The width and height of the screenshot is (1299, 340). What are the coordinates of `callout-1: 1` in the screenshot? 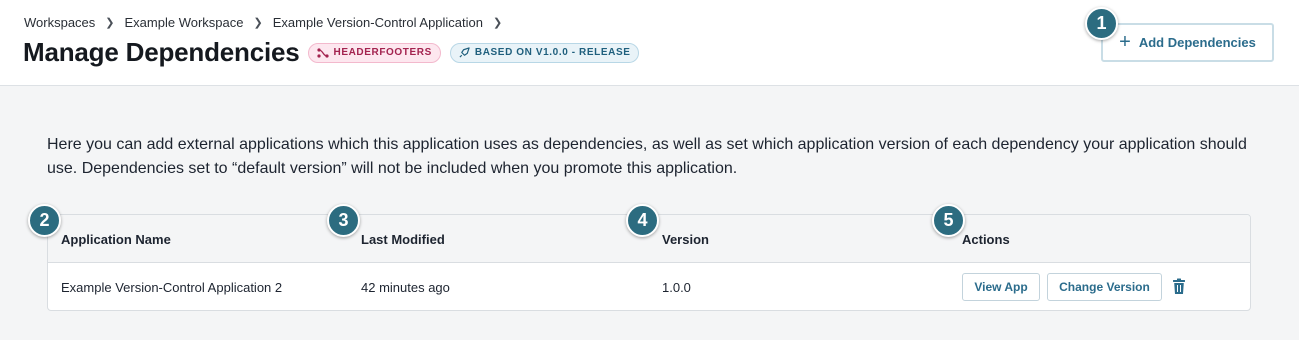 It's located at (1101, 23).